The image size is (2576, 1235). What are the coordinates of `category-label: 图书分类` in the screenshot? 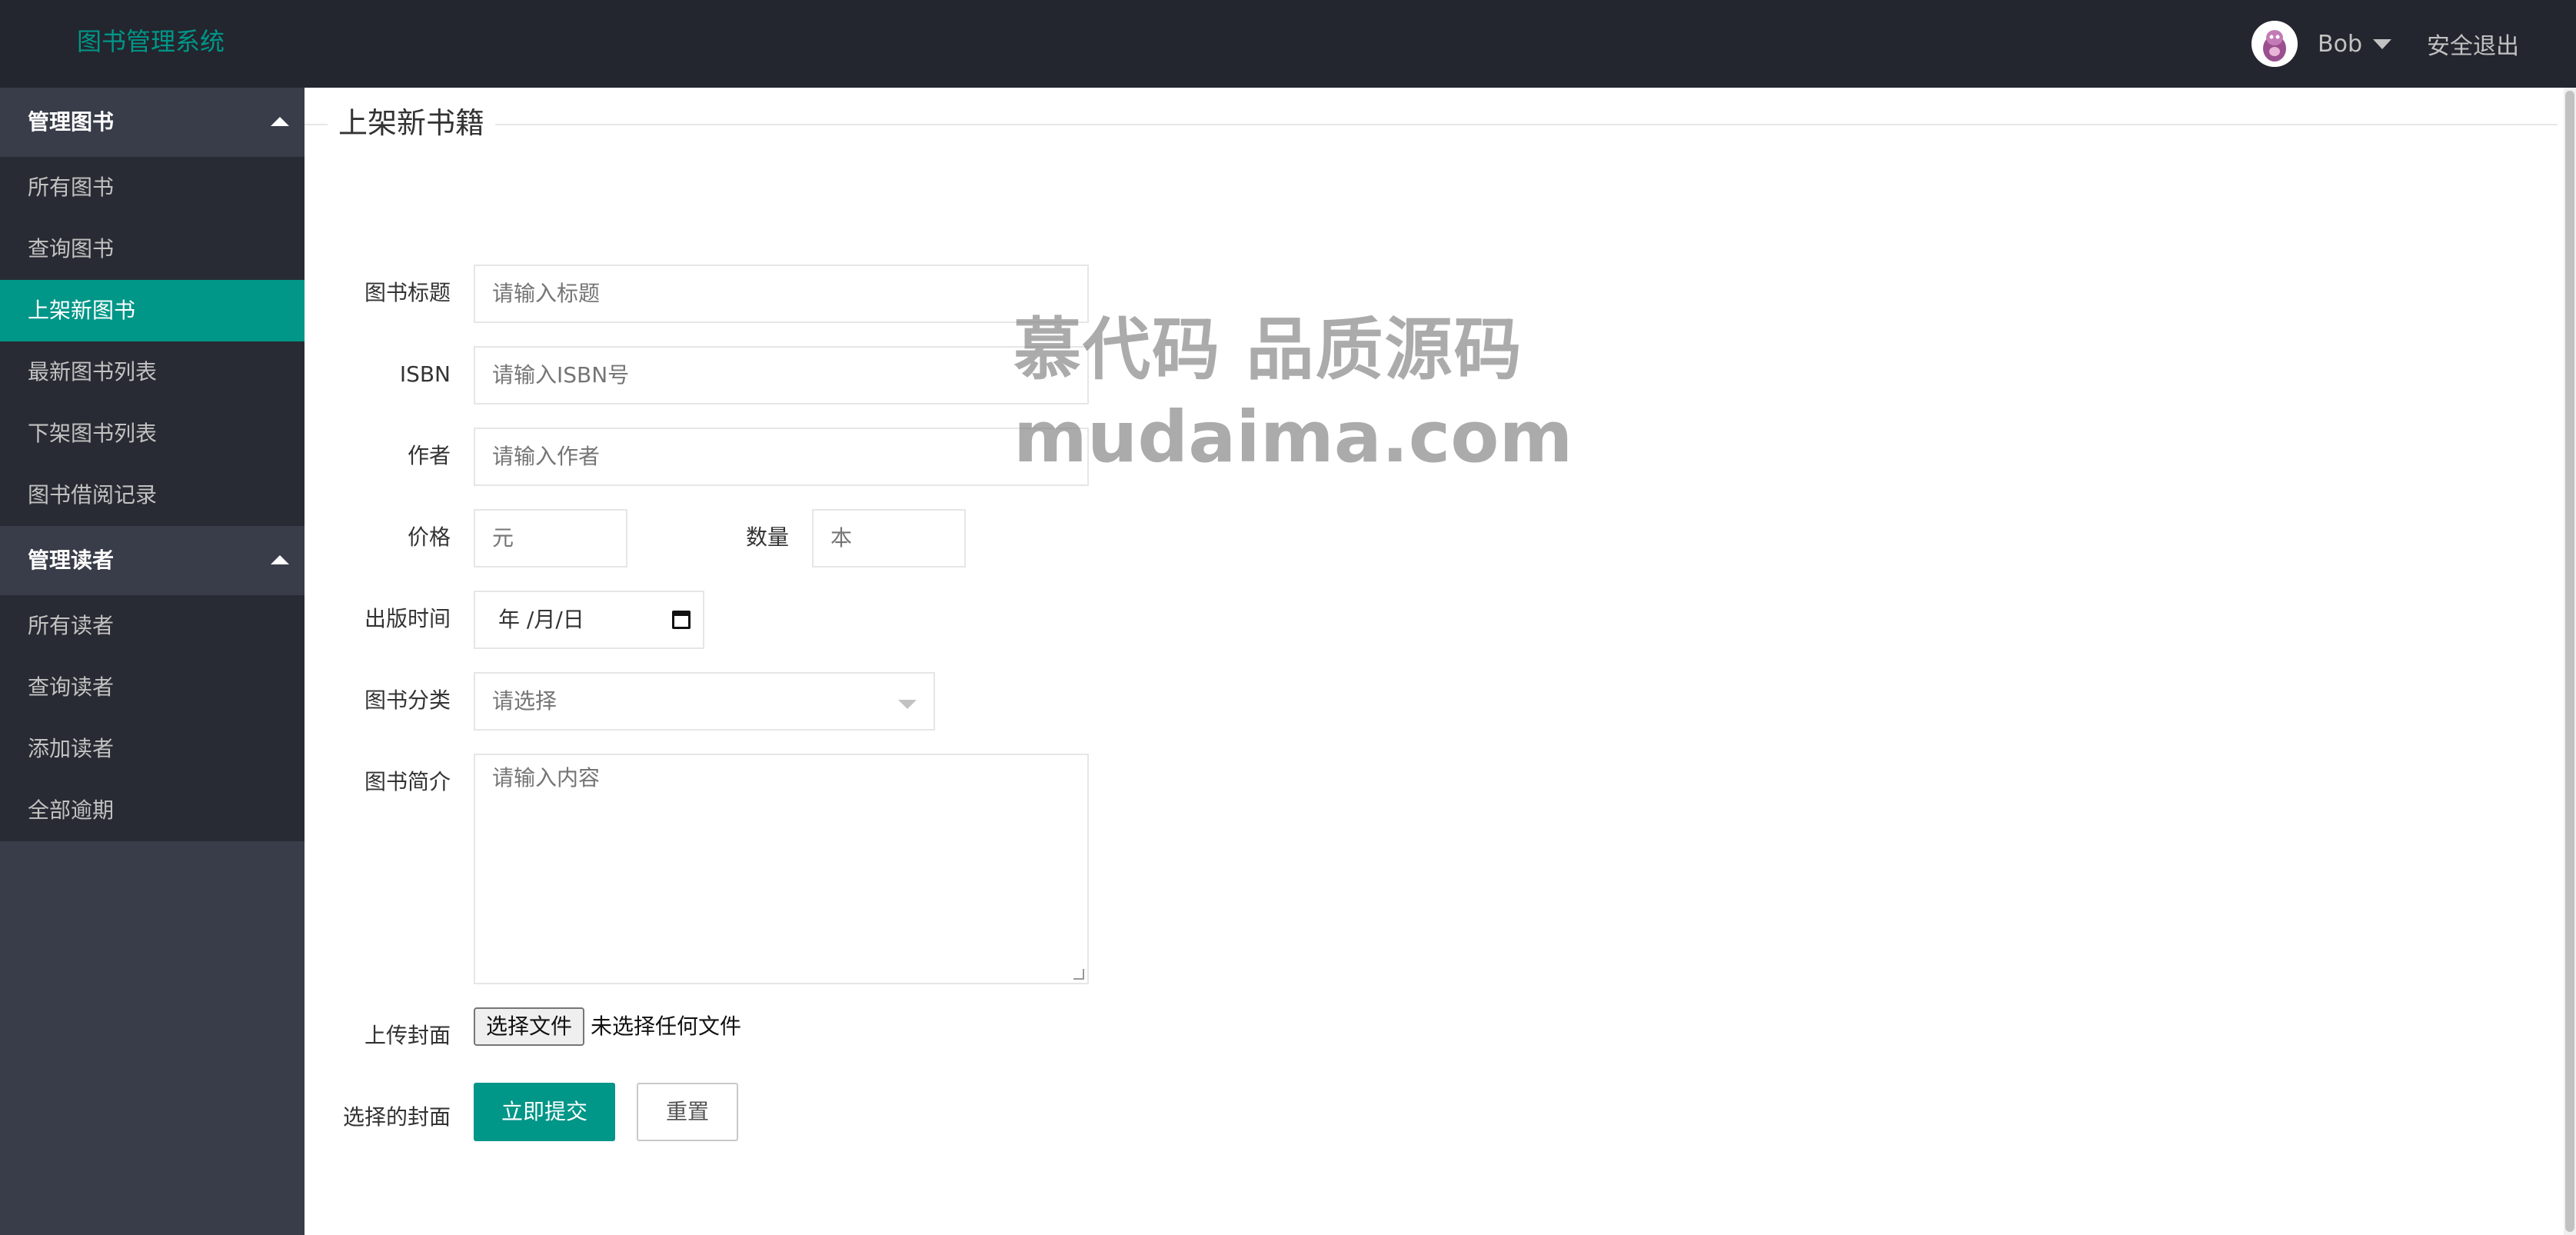 It's located at (408, 700).